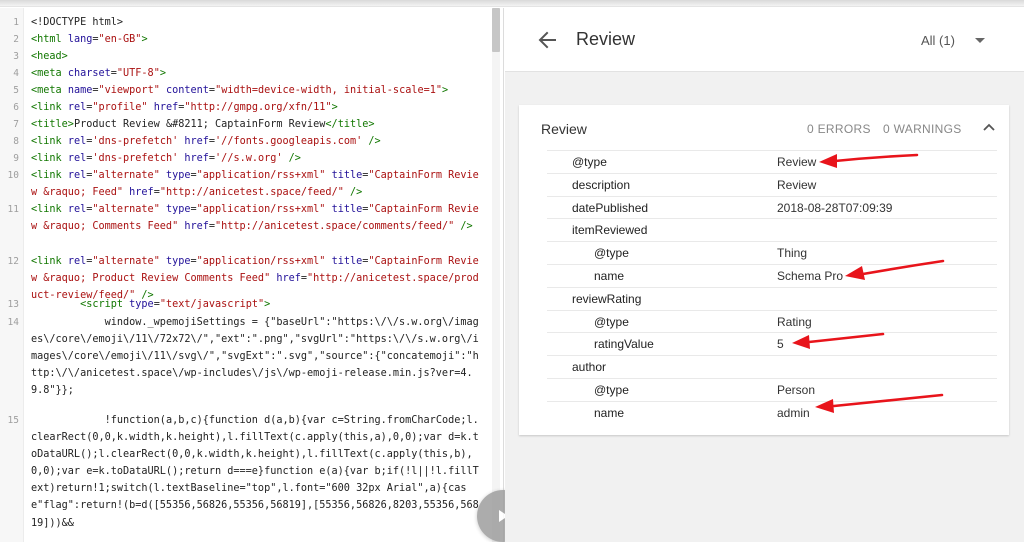 The width and height of the screenshot is (1024, 542). Describe the element at coordinates (80, 39) in the screenshot. I see `code-token: lang` at that location.